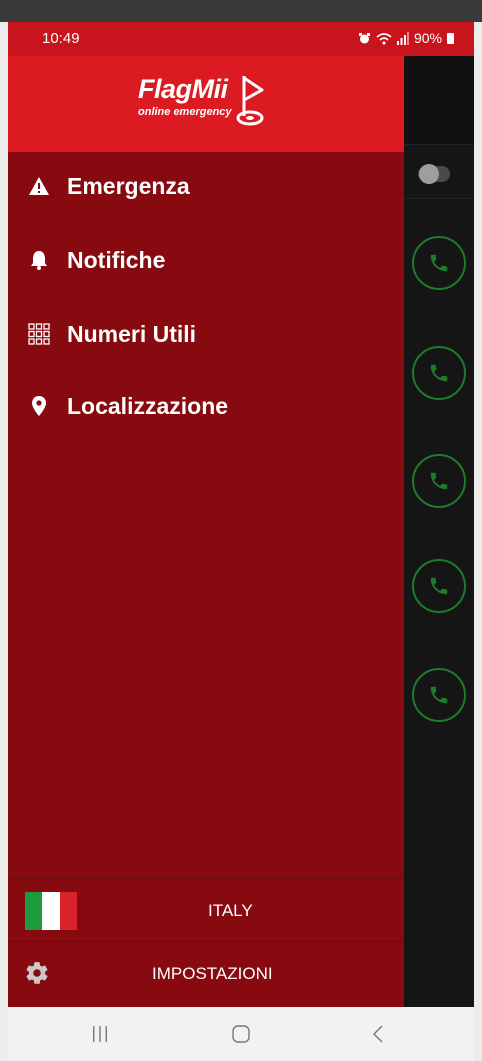 The height and width of the screenshot is (1061, 482). What do you see at coordinates (402, 38) in the screenshot?
I see `signal-icon` at bounding box center [402, 38].